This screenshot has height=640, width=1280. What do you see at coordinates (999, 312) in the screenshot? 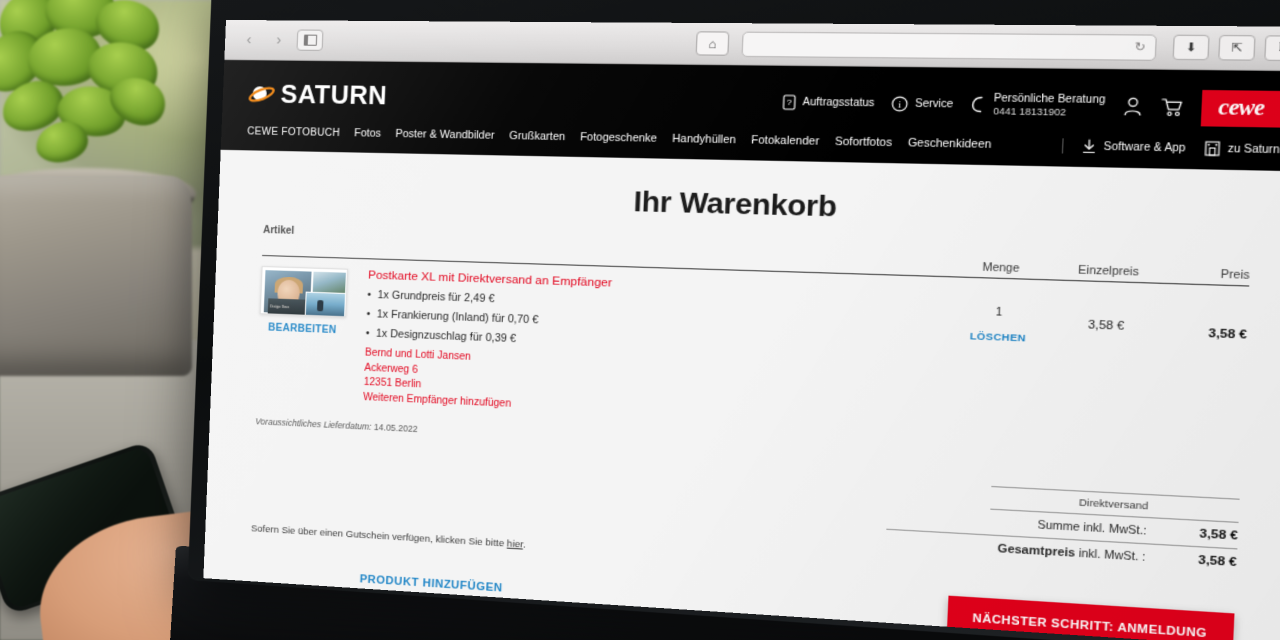
I see `item-quantity: 1` at bounding box center [999, 312].